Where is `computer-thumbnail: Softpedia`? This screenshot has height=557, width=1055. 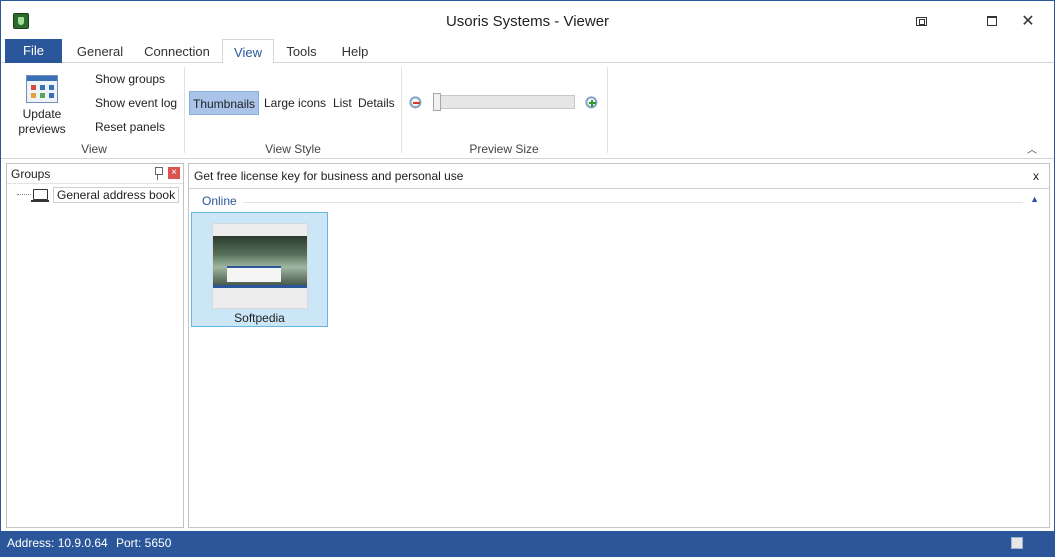 computer-thumbnail: Softpedia is located at coordinates (259, 269).